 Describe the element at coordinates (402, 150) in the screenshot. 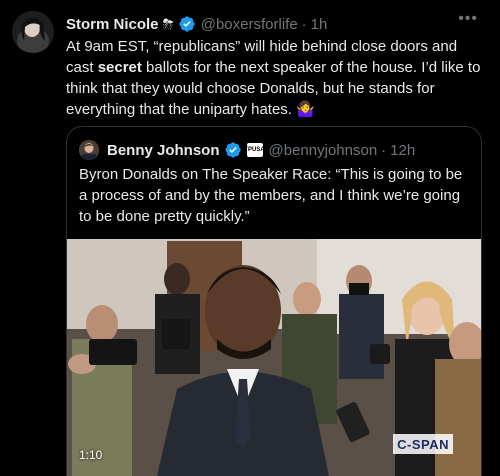

I see `quoted-timestamp: 12h` at that location.